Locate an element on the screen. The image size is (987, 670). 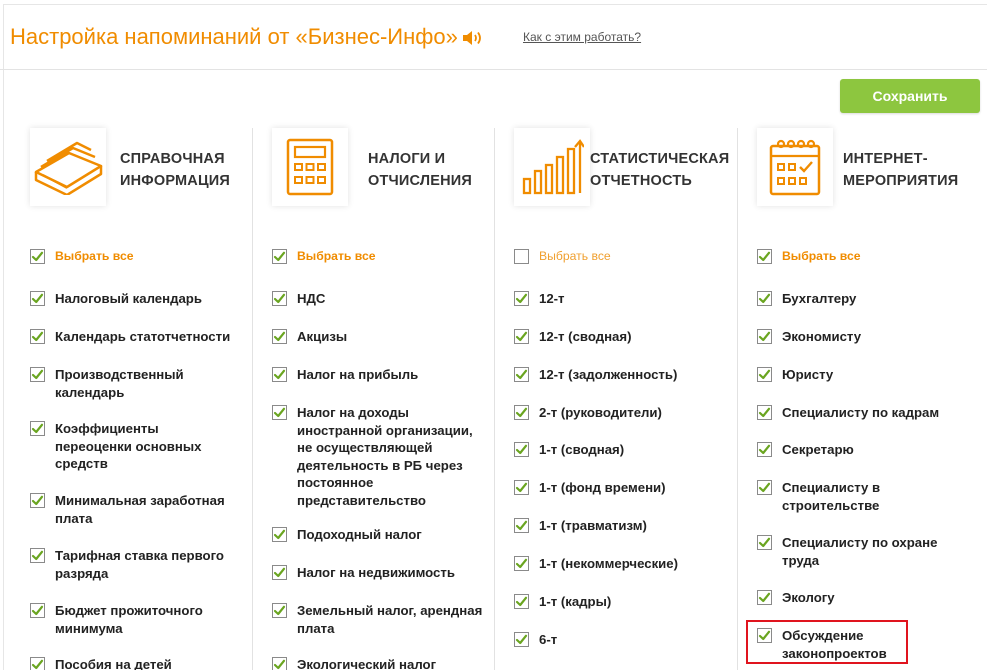
checkbox-label: Налог на недвижимость is located at coordinates (392, 573).